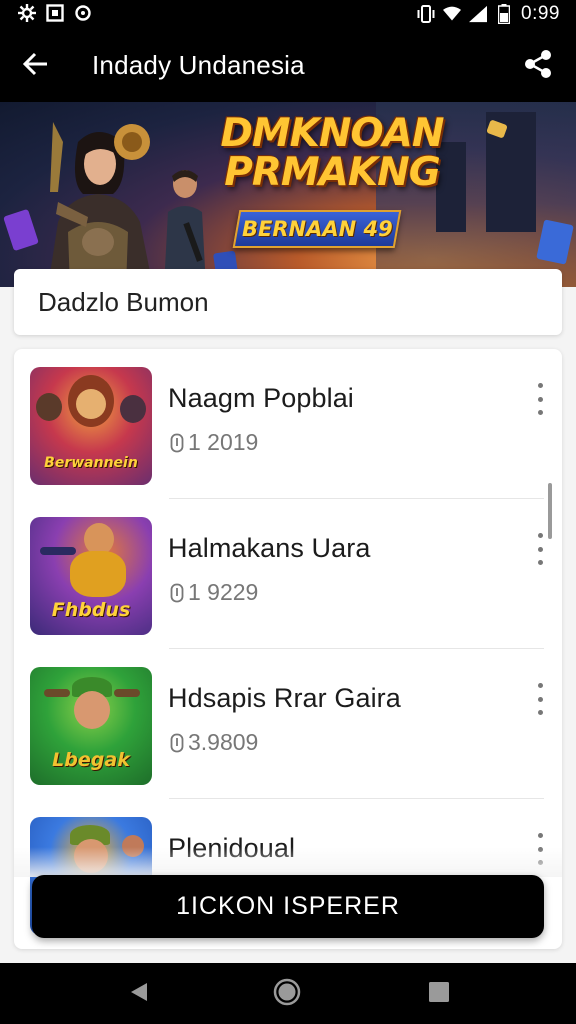  What do you see at coordinates (261, 398) in the screenshot?
I see `list-item-title: Naagm Popblai` at bounding box center [261, 398].